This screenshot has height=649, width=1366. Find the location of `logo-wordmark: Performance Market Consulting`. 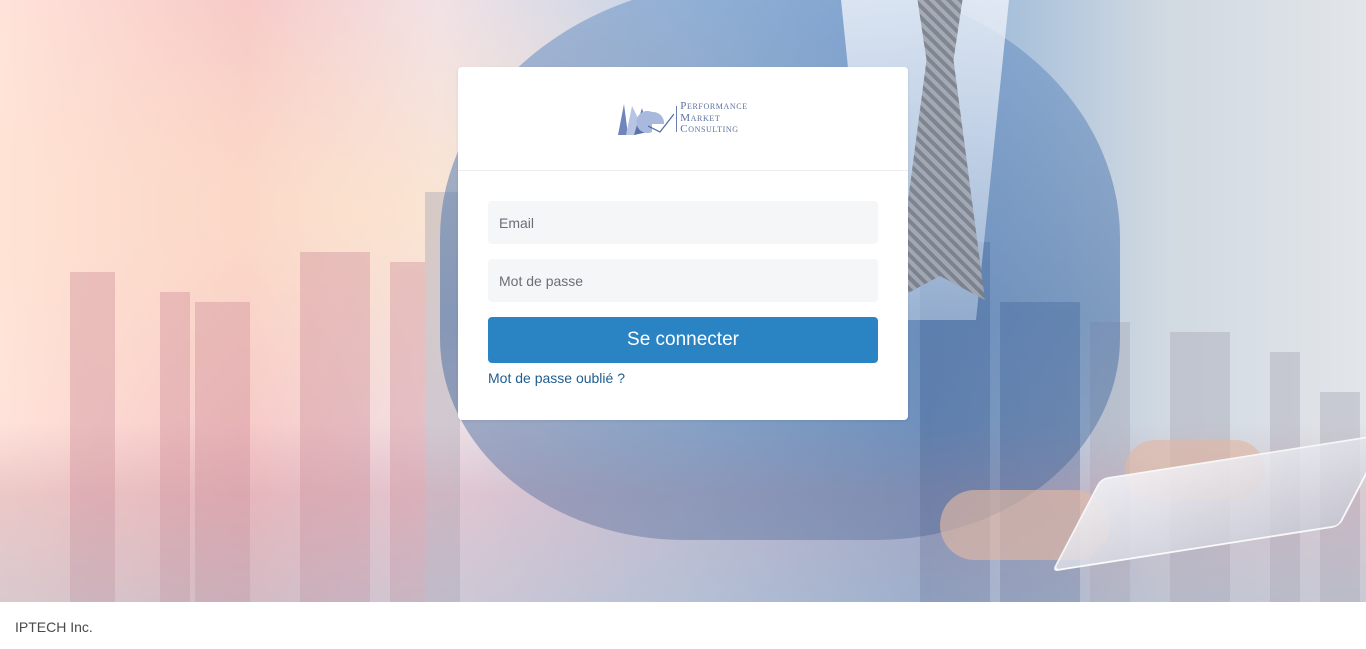

logo-wordmark: Performance Market Consulting is located at coordinates (713, 118).